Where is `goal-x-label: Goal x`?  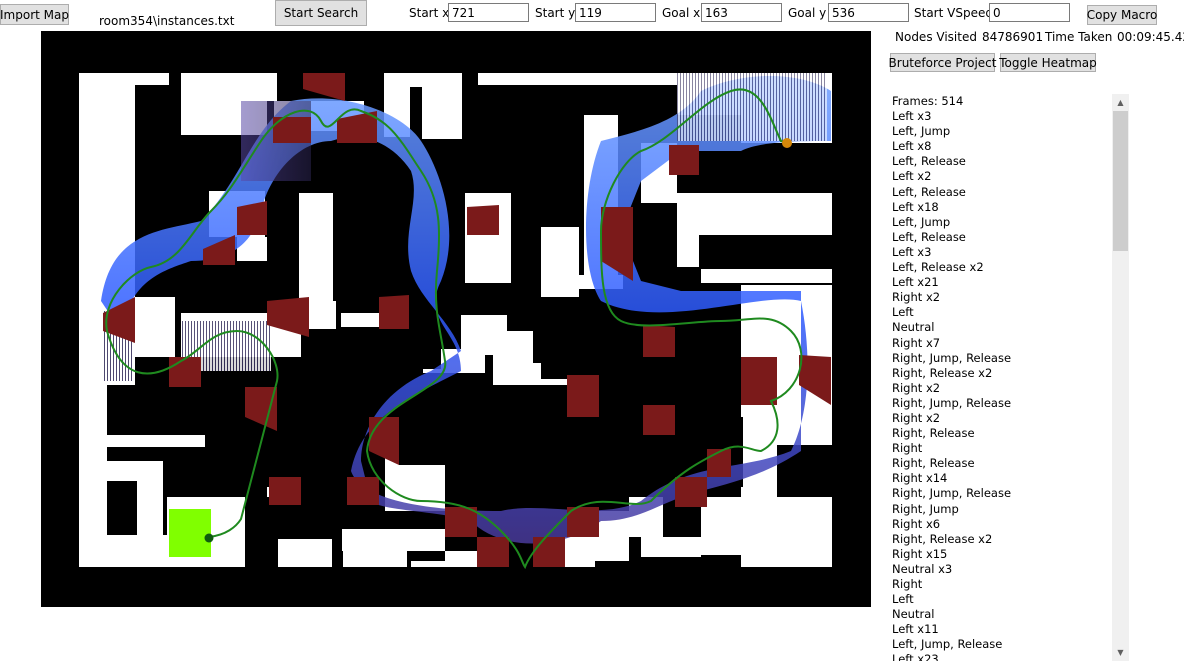
goal-x-label: Goal x is located at coordinates (681, 13).